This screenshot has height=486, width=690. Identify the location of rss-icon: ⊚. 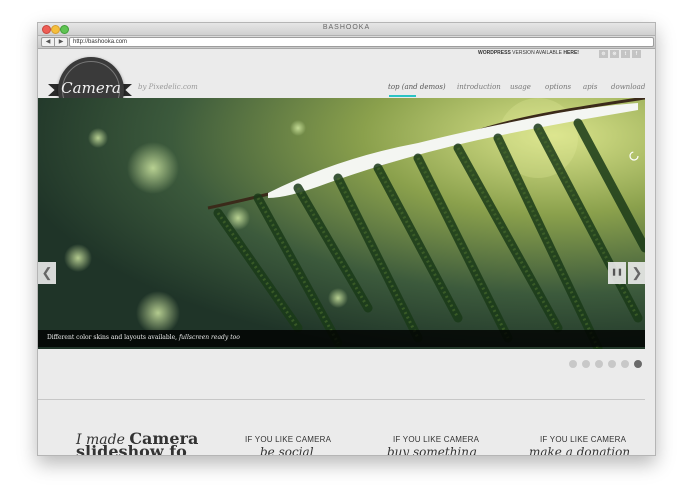
(603, 54).